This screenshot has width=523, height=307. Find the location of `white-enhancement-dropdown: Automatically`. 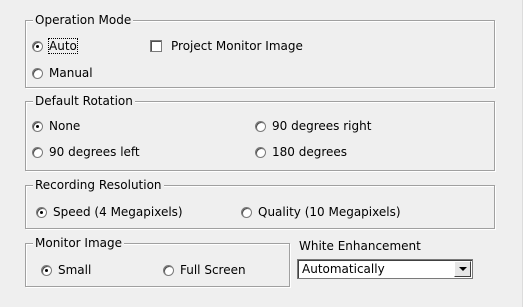

white-enhancement-dropdown: Automatically is located at coordinates (385, 269).